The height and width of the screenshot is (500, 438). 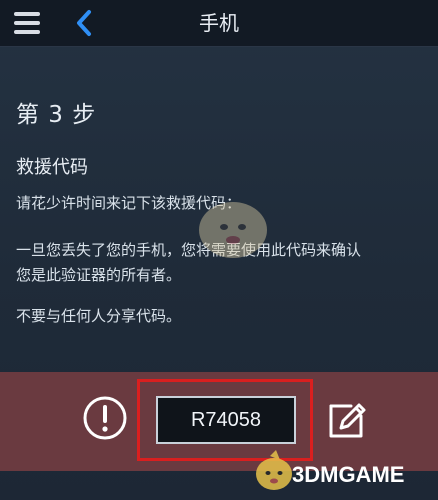 What do you see at coordinates (105, 418) in the screenshot?
I see `alert-circle-icon` at bounding box center [105, 418].